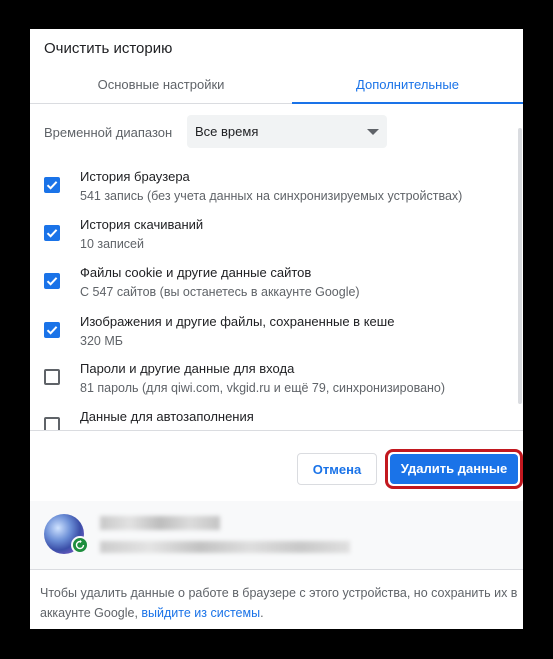 The height and width of the screenshot is (659, 553). Describe the element at coordinates (112, 244) in the screenshot. I see `item-subtitle: 10 записей` at that location.